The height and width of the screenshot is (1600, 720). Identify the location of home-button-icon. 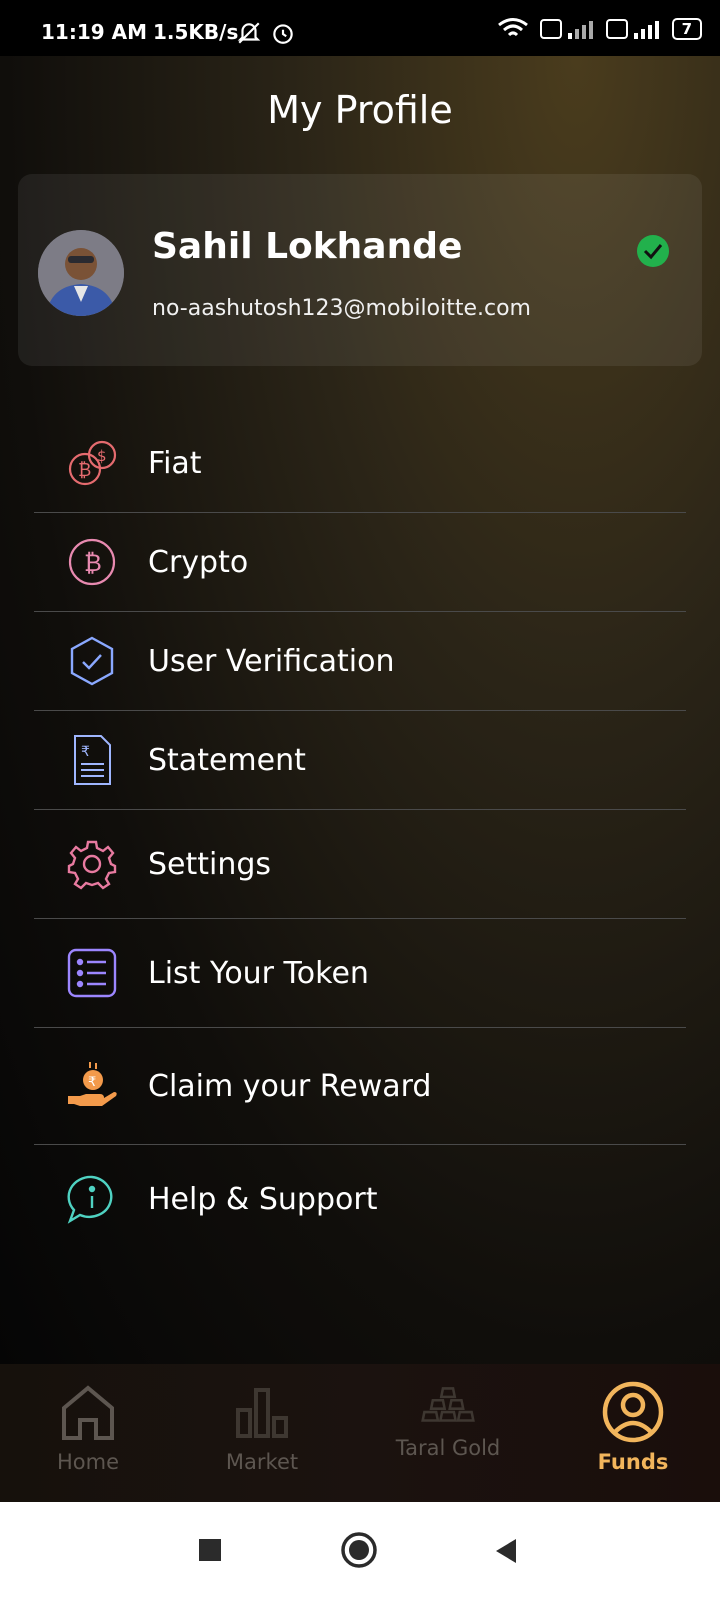
(359, 1550).